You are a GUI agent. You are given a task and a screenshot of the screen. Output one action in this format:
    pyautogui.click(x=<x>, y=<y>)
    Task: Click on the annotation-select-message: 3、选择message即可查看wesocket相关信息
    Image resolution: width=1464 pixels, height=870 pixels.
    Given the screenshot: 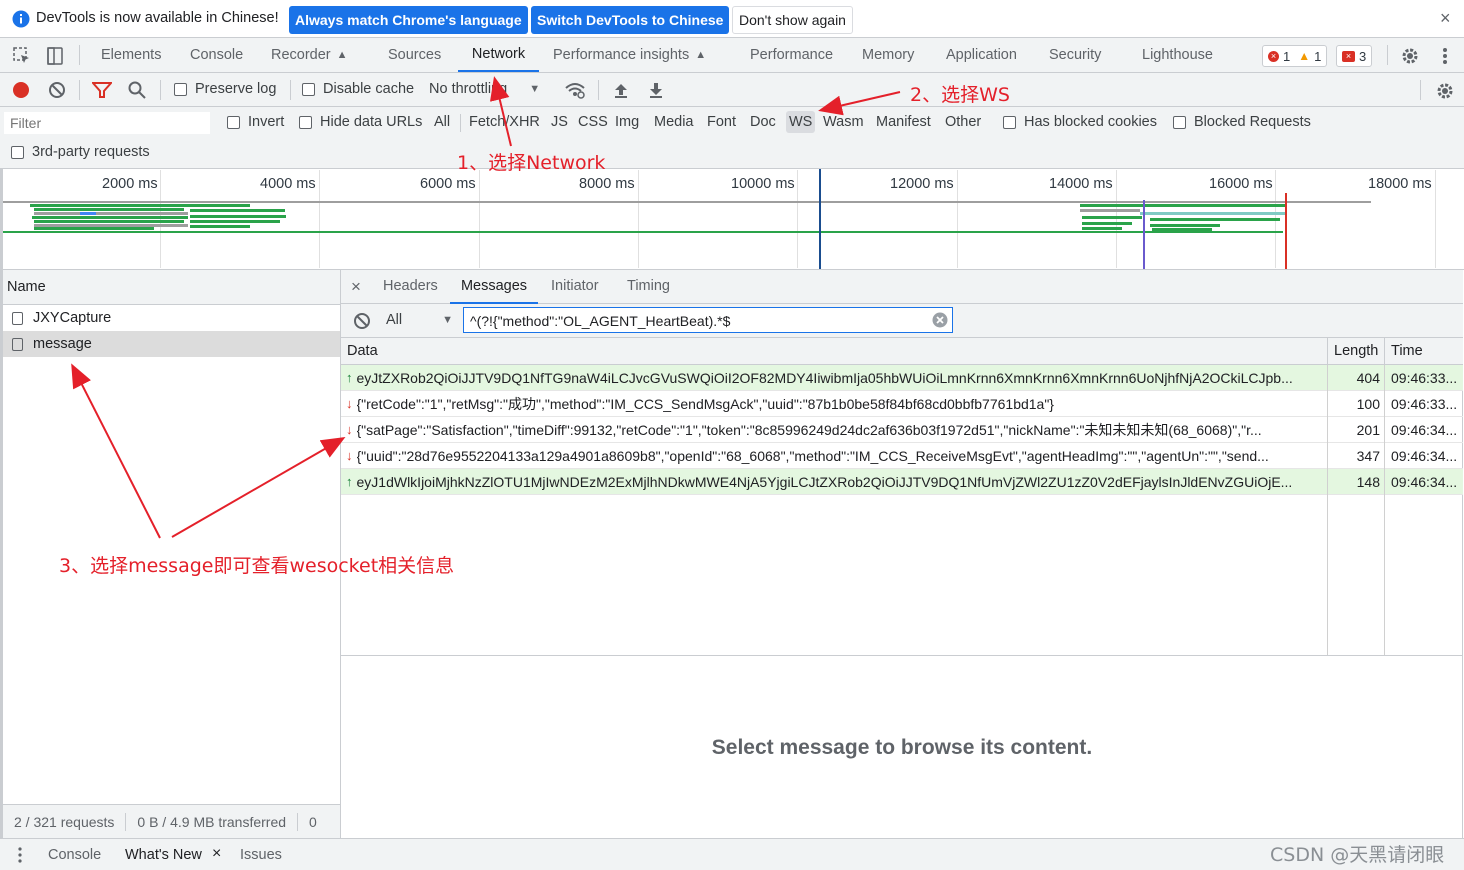 What is the action you would take?
    pyautogui.click(x=257, y=566)
    